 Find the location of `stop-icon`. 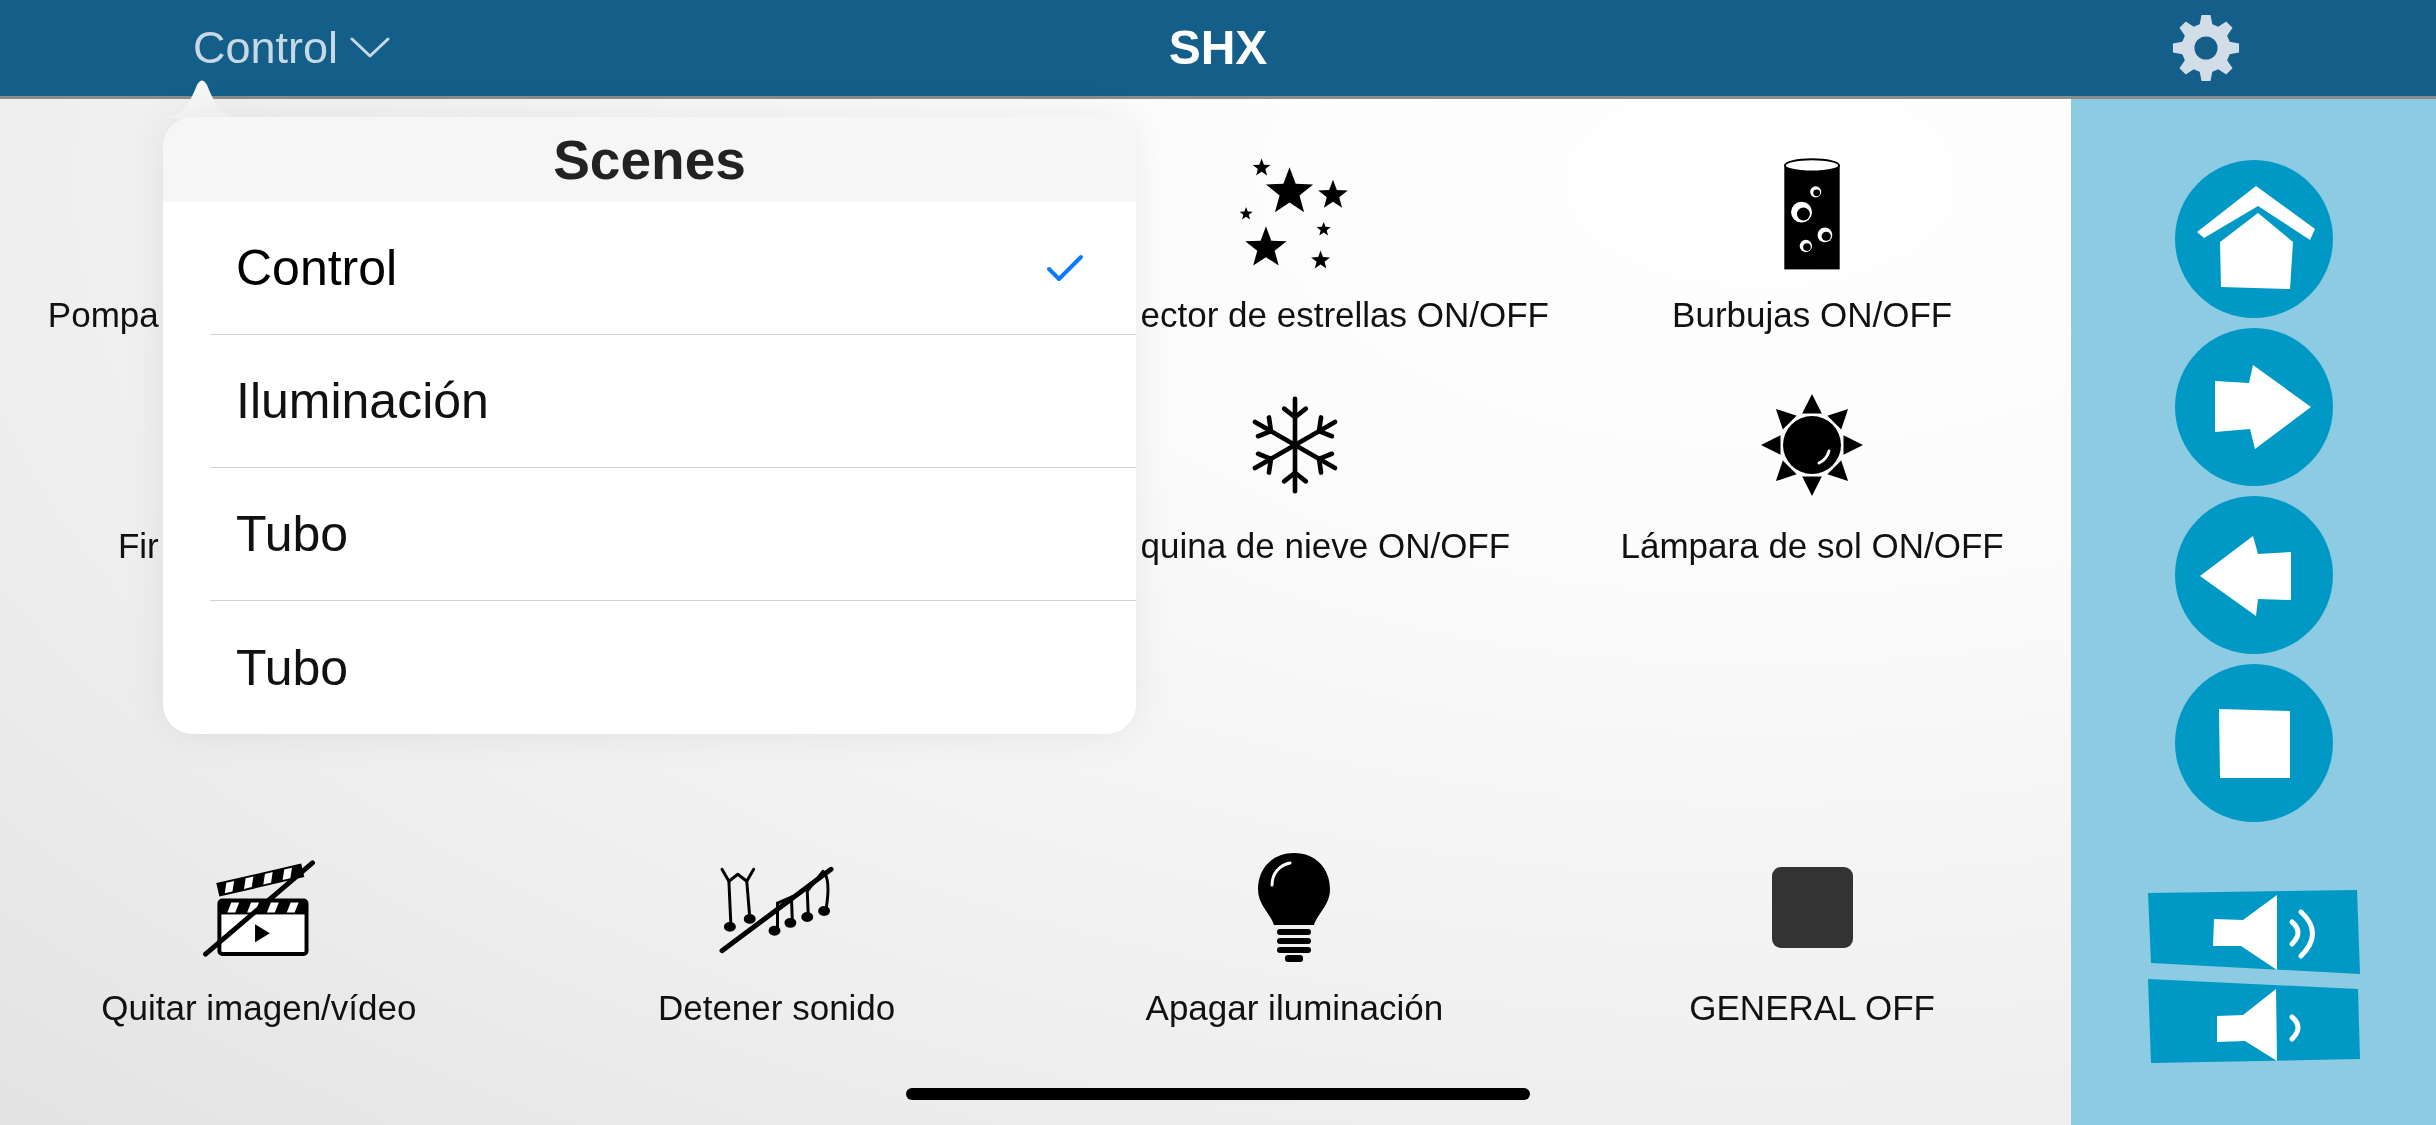

stop-icon is located at coordinates (2253, 743).